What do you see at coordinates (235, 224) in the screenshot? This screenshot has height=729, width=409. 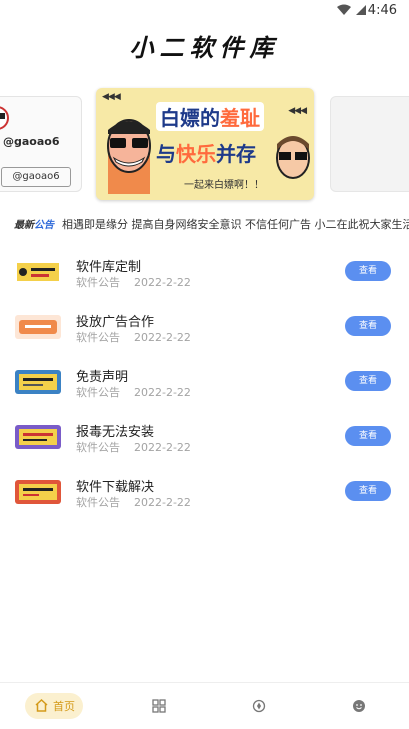 I see `ticker-text: 相遇即是缘分 提高自身网络安全意识 不信任何广告 小二在此祝大家生活` at bounding box center [235, 224].